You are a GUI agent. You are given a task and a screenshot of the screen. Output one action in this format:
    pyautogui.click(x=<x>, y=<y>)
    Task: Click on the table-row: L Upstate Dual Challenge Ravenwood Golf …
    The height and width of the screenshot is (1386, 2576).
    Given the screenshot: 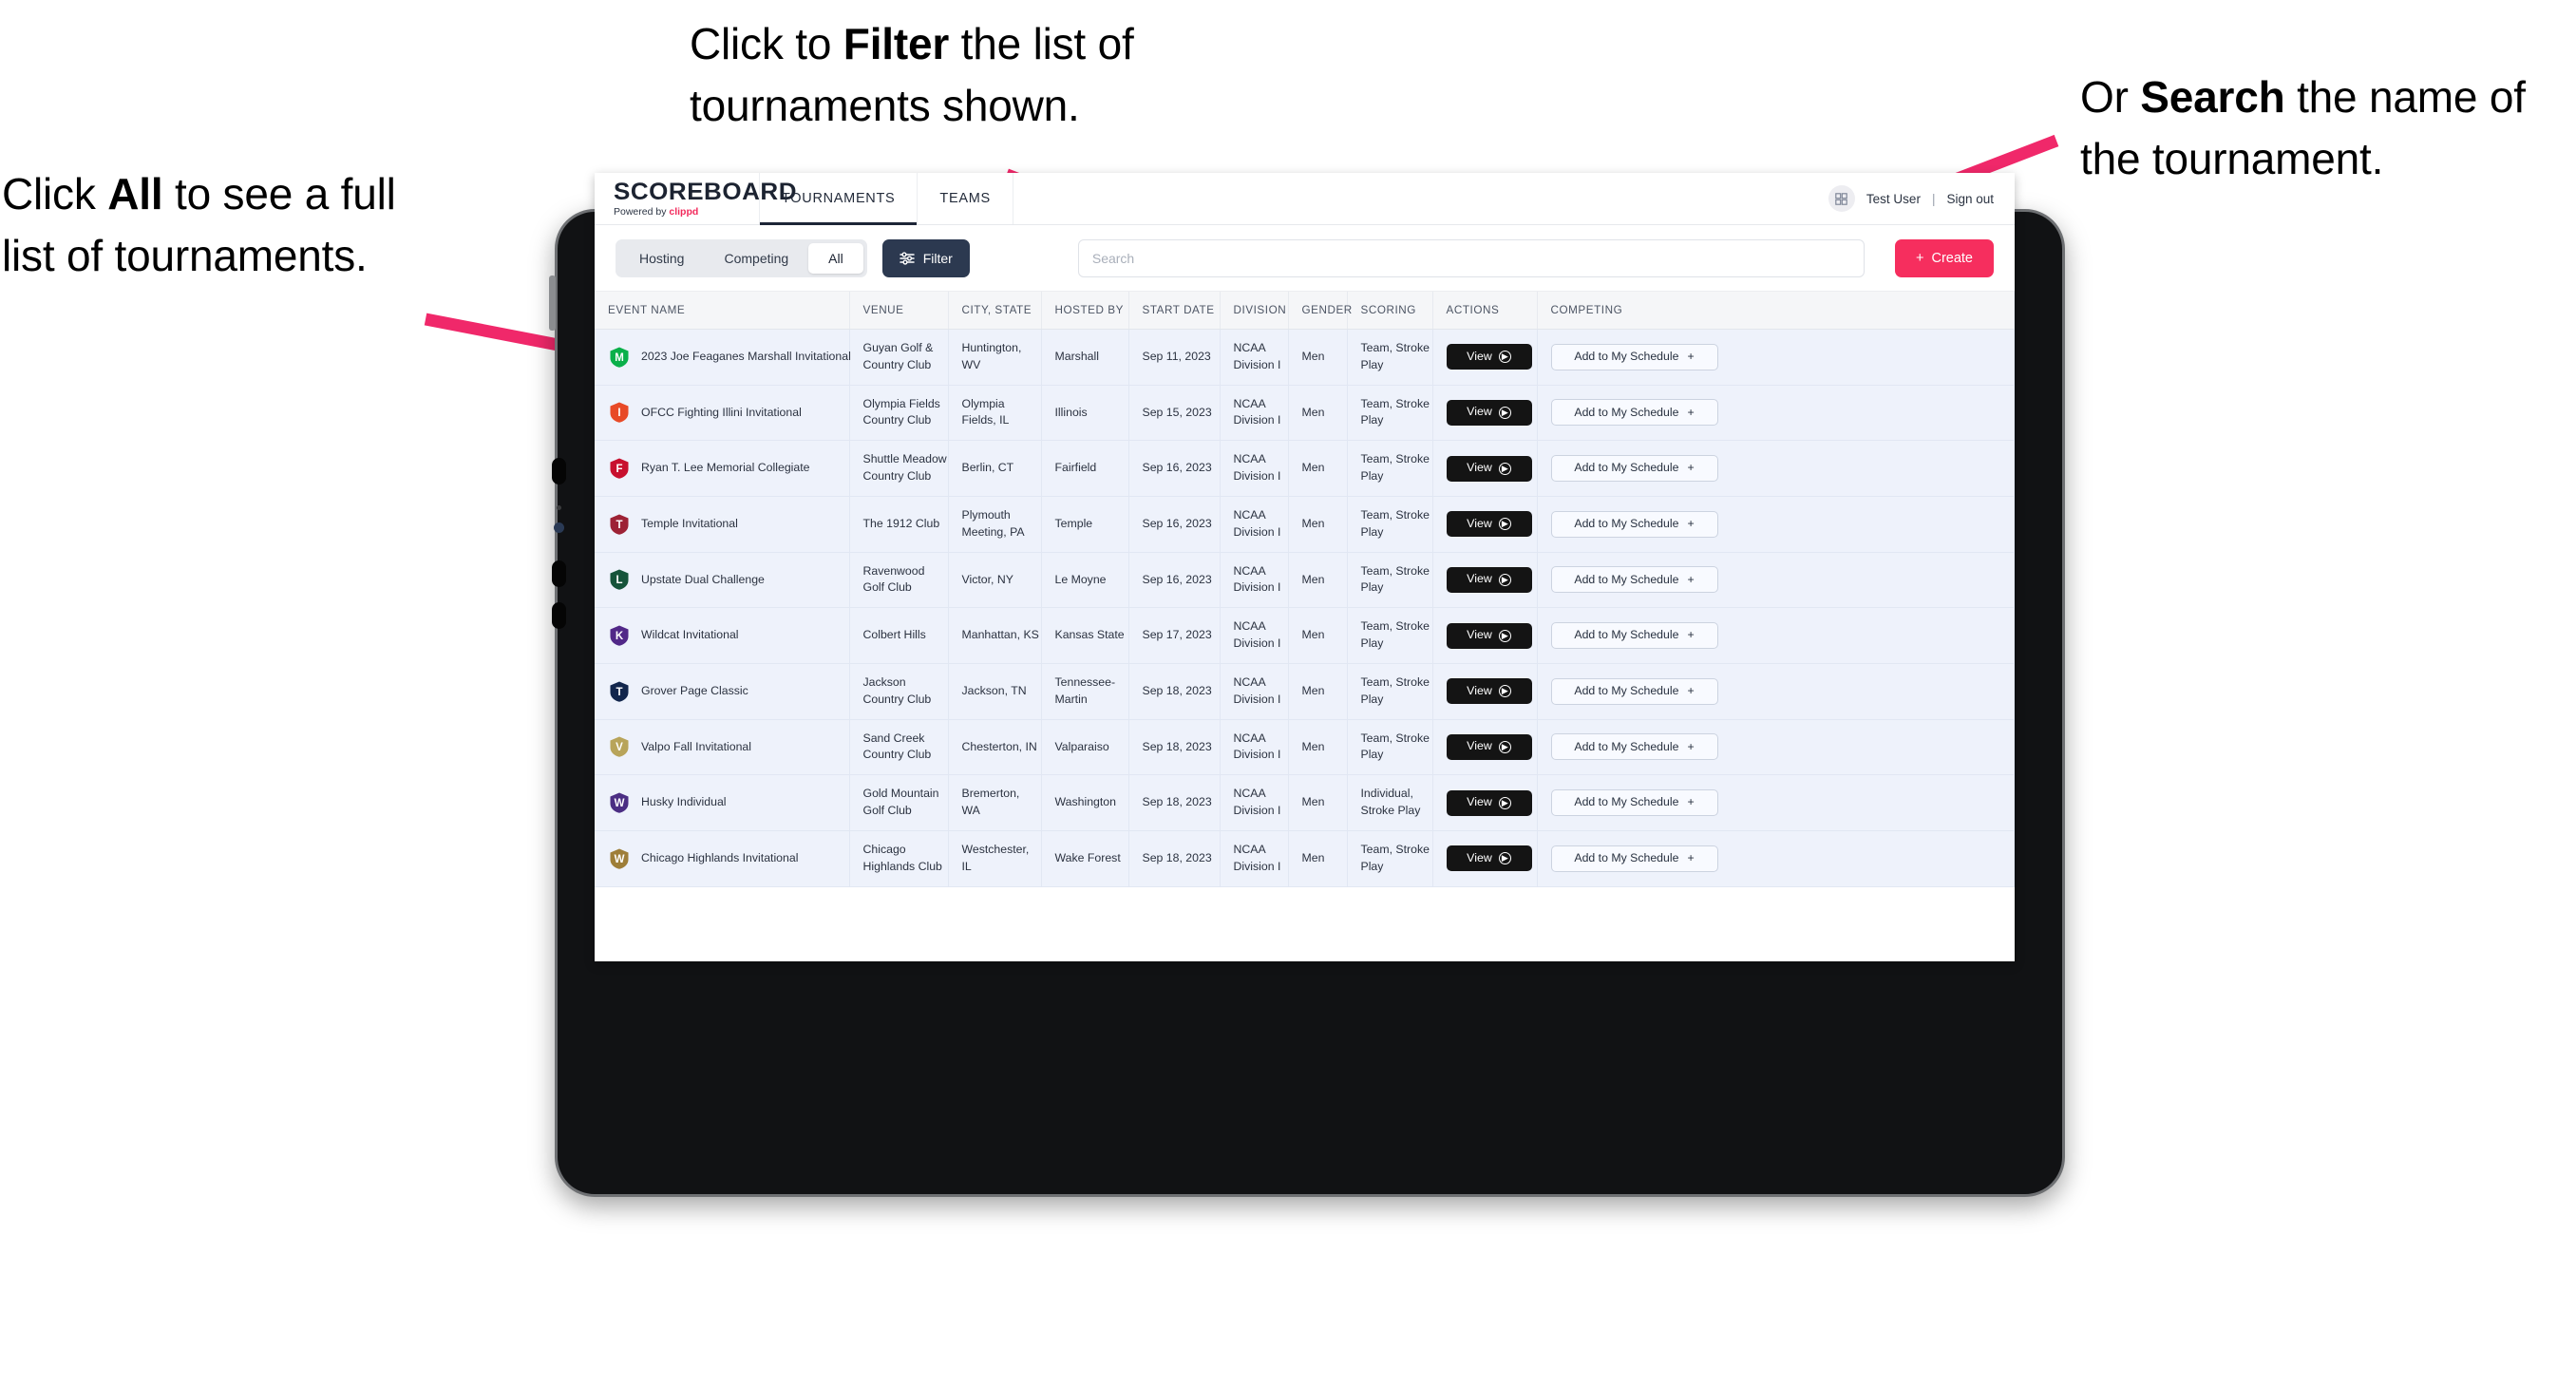 What is the action you would take?
    pyautogui.click(x=1305, y=580)
    